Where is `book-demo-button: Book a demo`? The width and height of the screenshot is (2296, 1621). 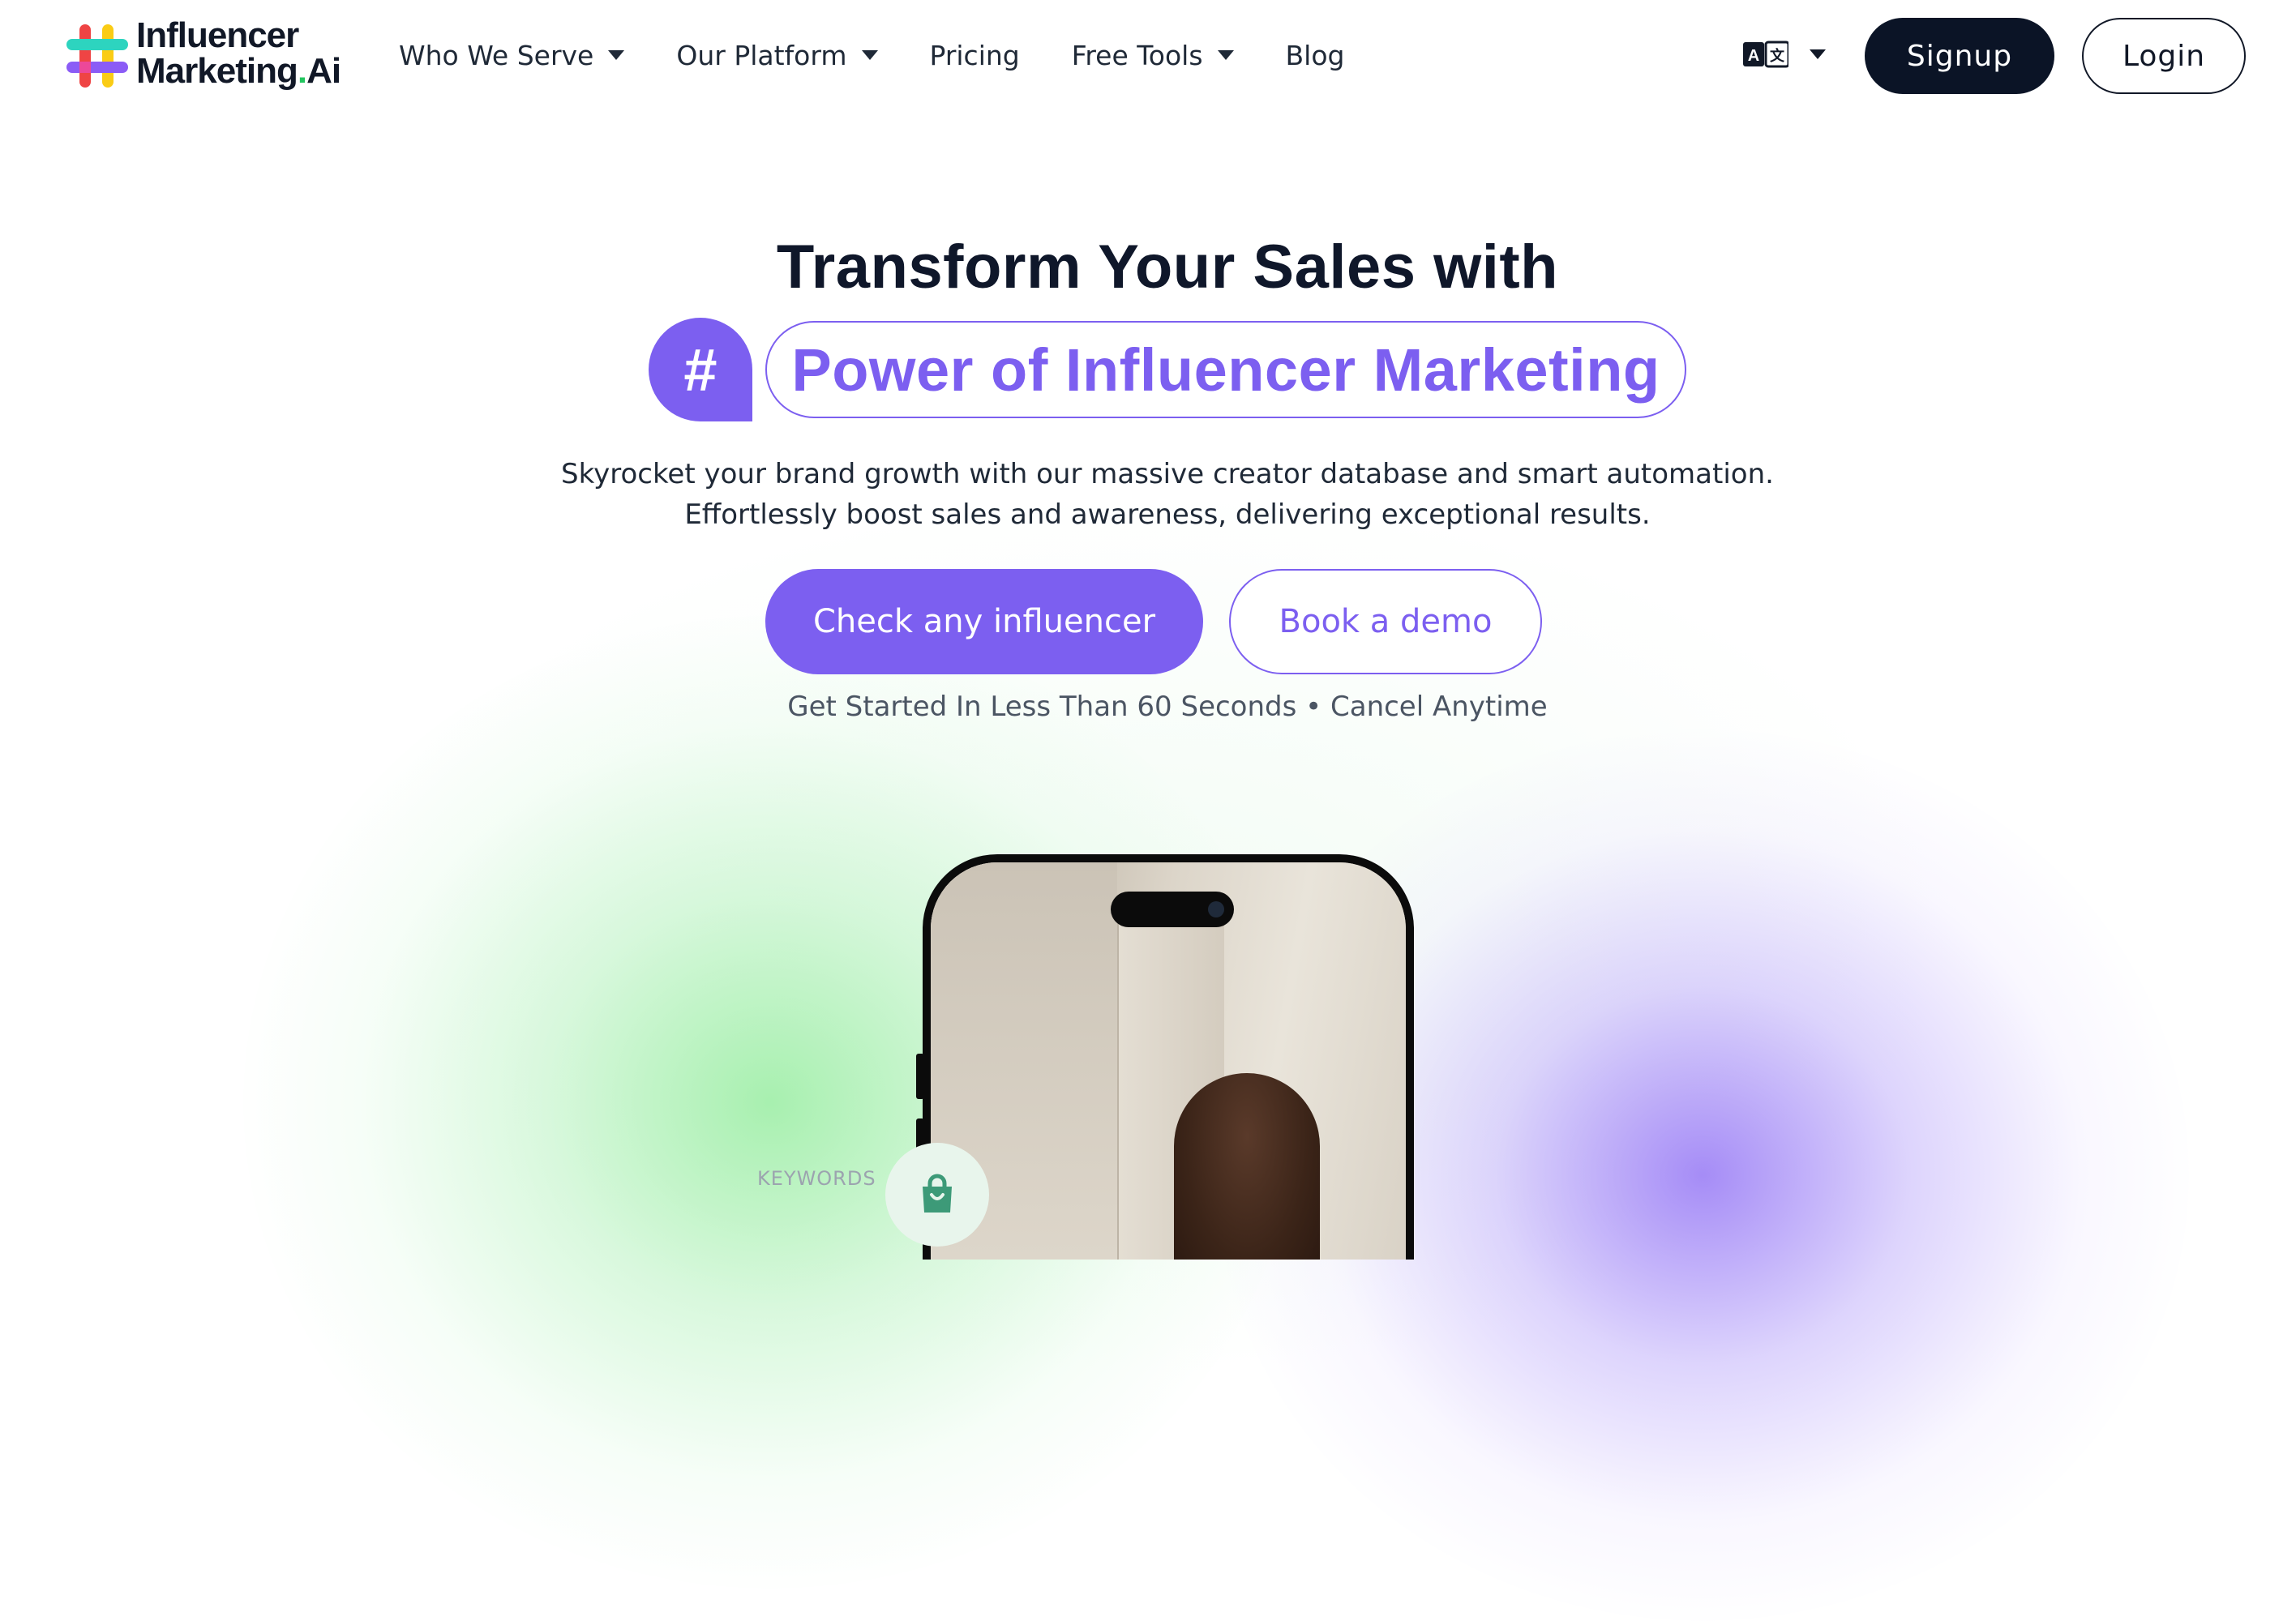 book-demo-button: Book a demo is located at coordinates (1385, 621).